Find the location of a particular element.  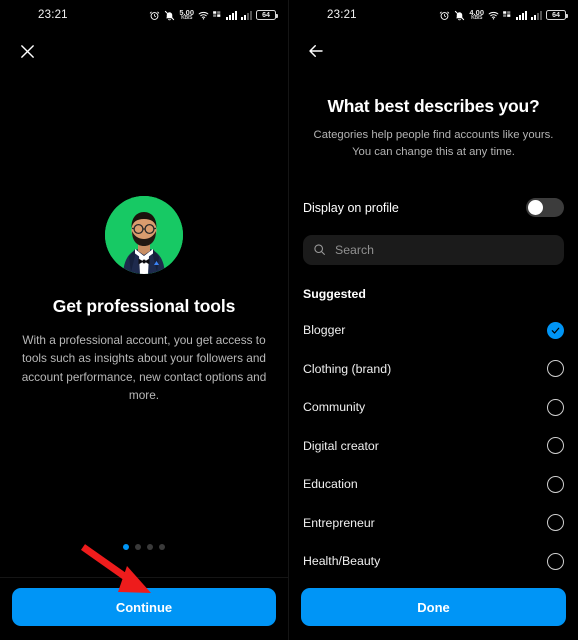

category-label: Blogger is located at coordinates (324, 330).